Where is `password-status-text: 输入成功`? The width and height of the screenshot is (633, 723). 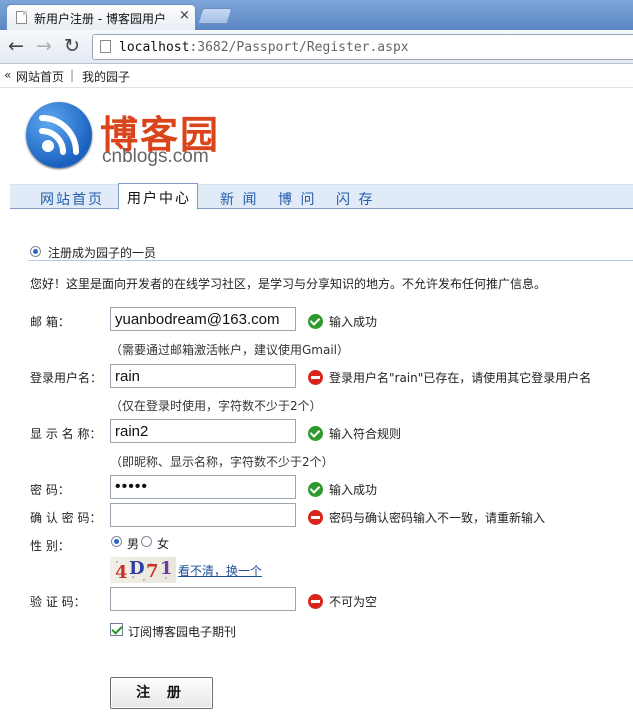
password-status-text: 输入成功 is located at coordinates (353, 490).